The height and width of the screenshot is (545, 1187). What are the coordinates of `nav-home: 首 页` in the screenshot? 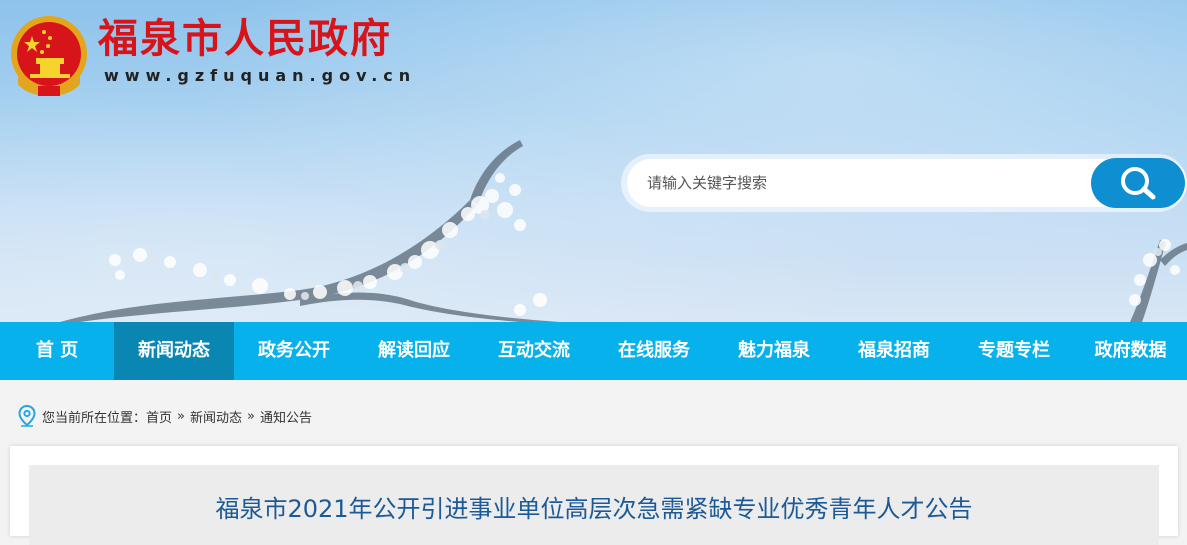 It's located at (57, 351).